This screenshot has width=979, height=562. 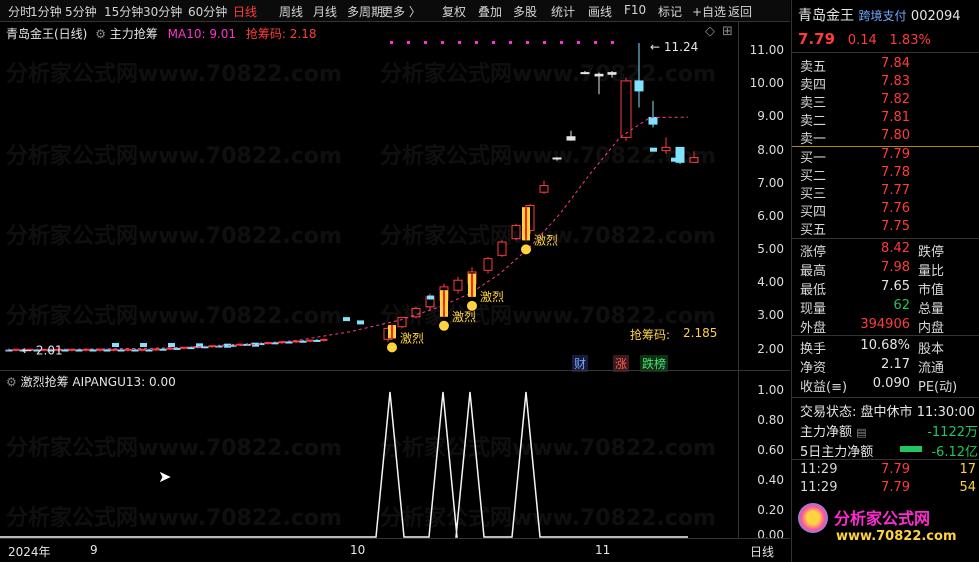 I want to click on toolbar-item-7: 周线, so click(x=291, y=11).